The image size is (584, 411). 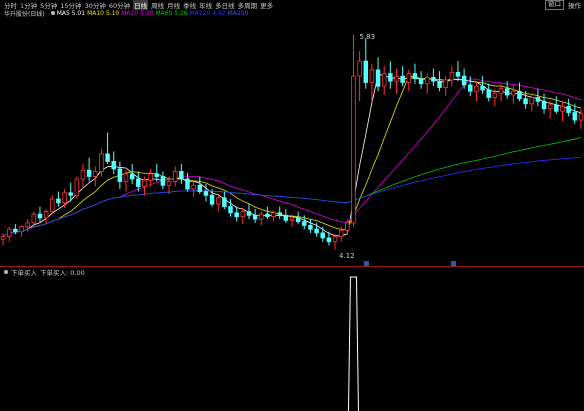 I want to click on toolbar-button-1: 操作, so click(x=574, y=5).